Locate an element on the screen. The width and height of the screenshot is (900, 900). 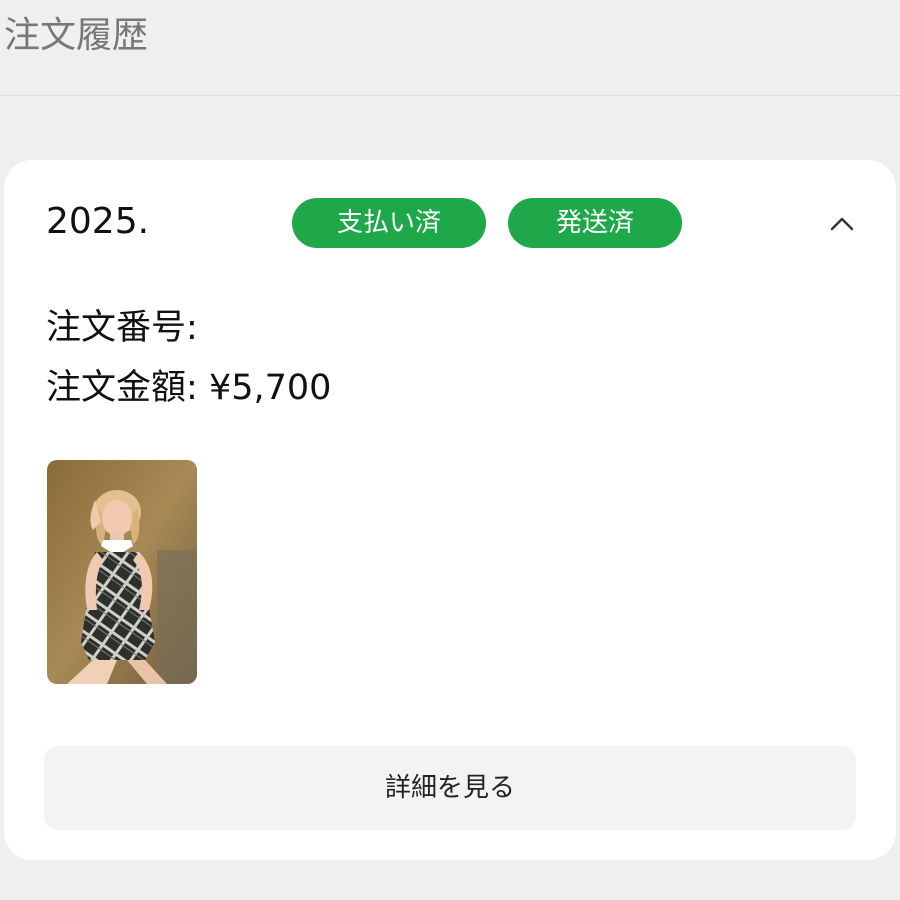
order-amount-label: 注文金額: is located at coordinates (122, 388).